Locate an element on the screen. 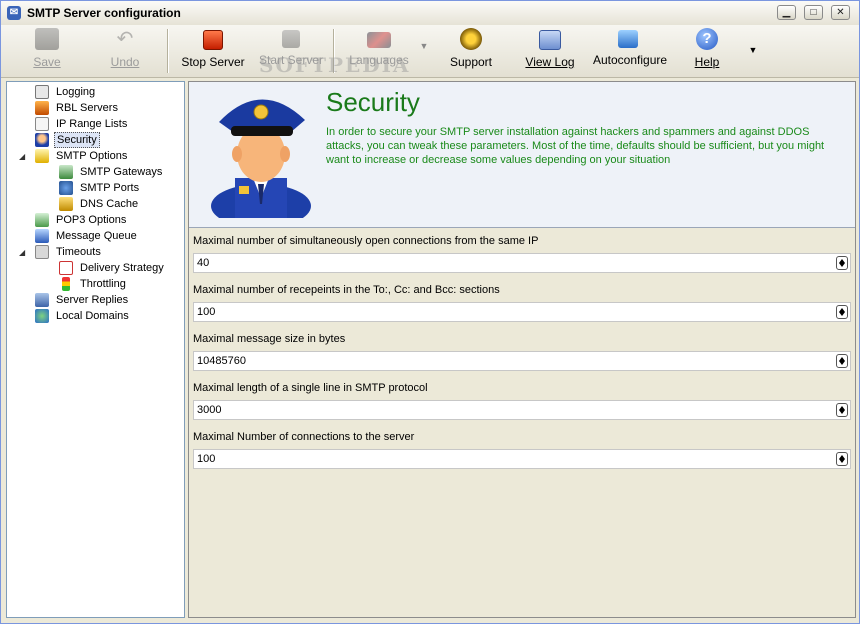 This screenshot has height=624, width=860. play-icon is located at coordinates (291, 39).